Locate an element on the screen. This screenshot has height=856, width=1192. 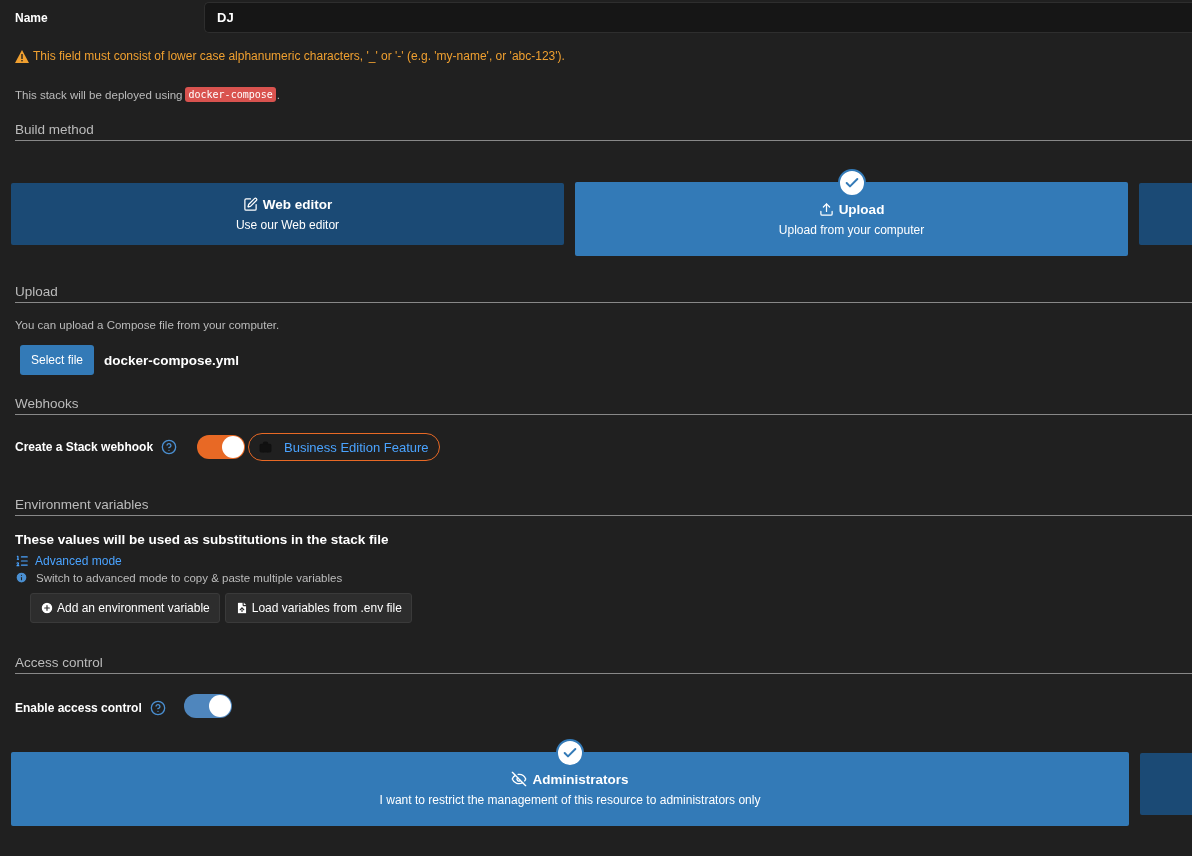
hint-text: You can upload a Compose file from your computer. is located at coordinates (148, 325).